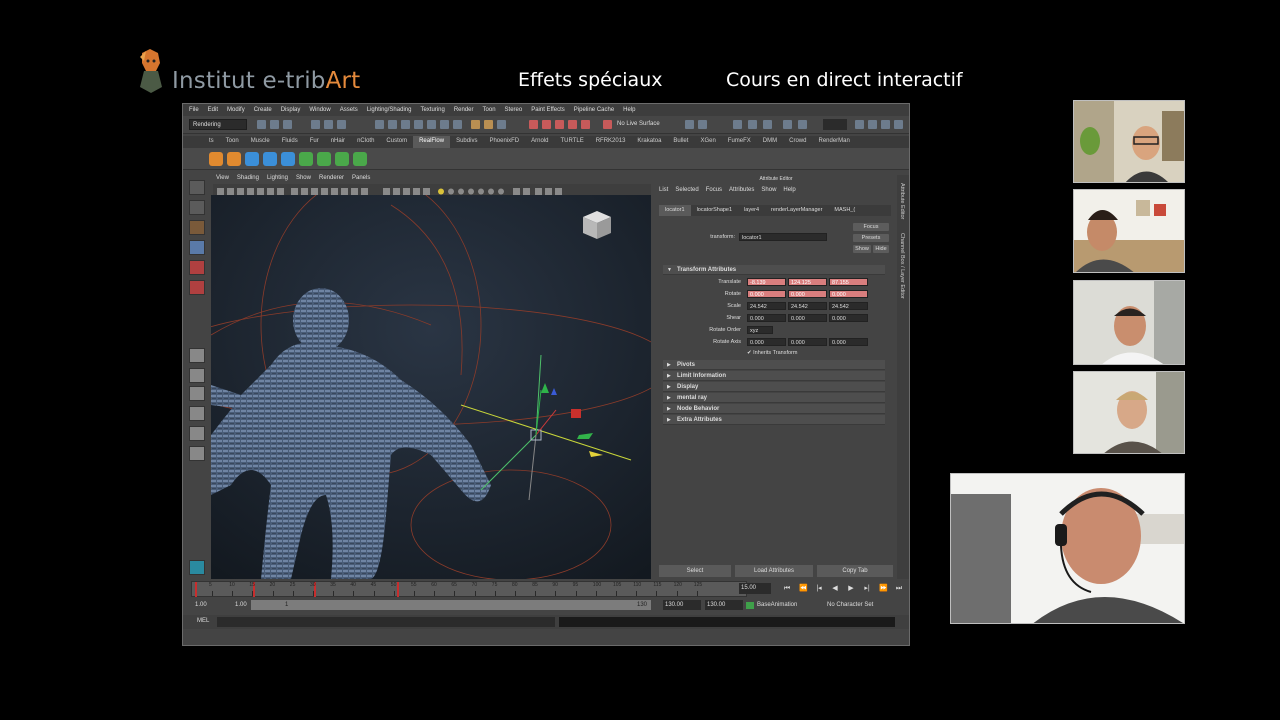  Describe the element at coordinates (766, 294) in the screenshot. I see `rotate-x-field: 0.000` at that location.